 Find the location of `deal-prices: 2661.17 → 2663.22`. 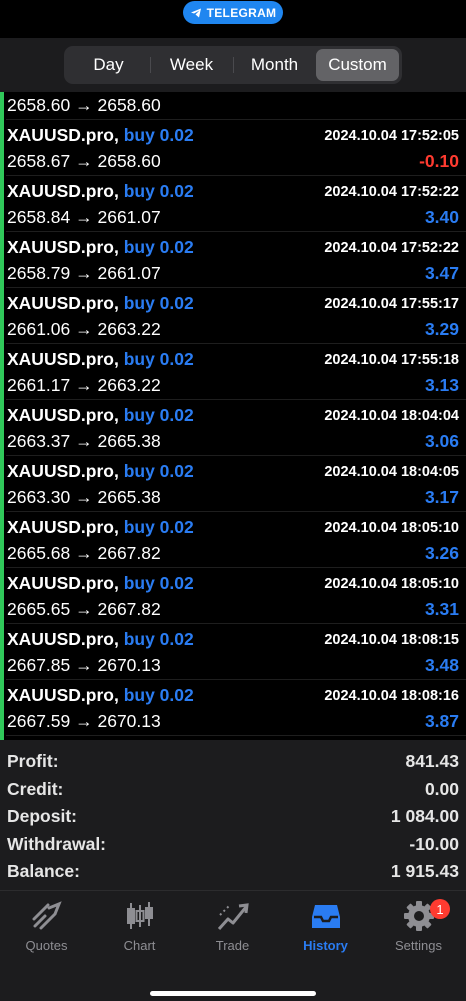

deal-prices: 2661.17 → 2663.22 is located at coordinates (84, 385).